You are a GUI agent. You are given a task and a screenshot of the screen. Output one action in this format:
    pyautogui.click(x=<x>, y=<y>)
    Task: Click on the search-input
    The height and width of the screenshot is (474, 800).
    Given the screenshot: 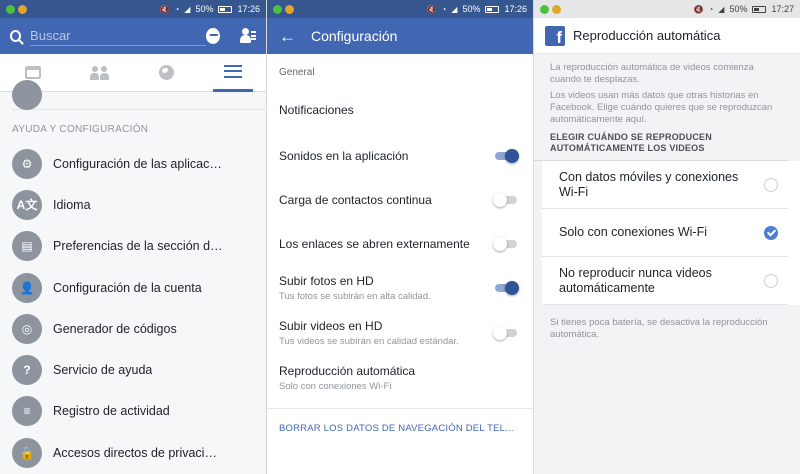 What is the action you would take?
    pyautogui.click(x=118, y=36)
    